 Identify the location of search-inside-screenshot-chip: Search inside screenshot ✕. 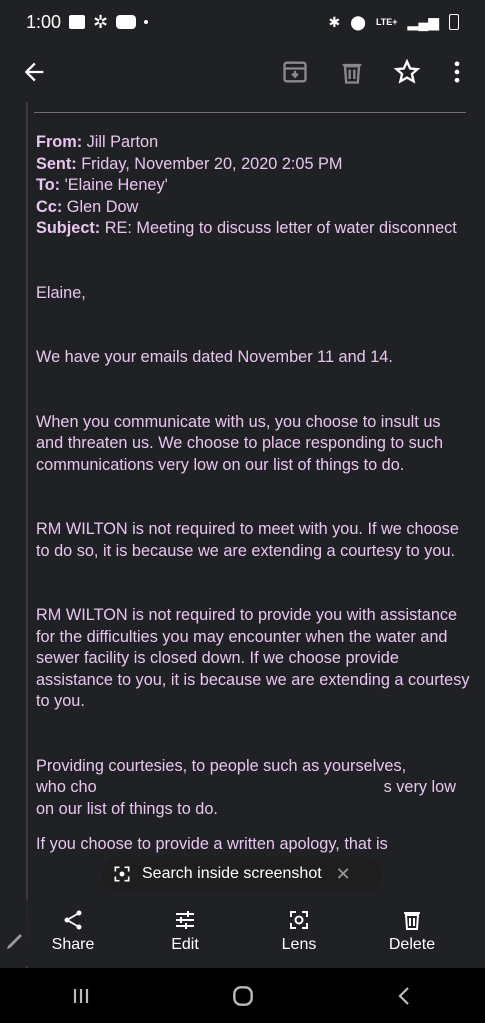
(242, 874).